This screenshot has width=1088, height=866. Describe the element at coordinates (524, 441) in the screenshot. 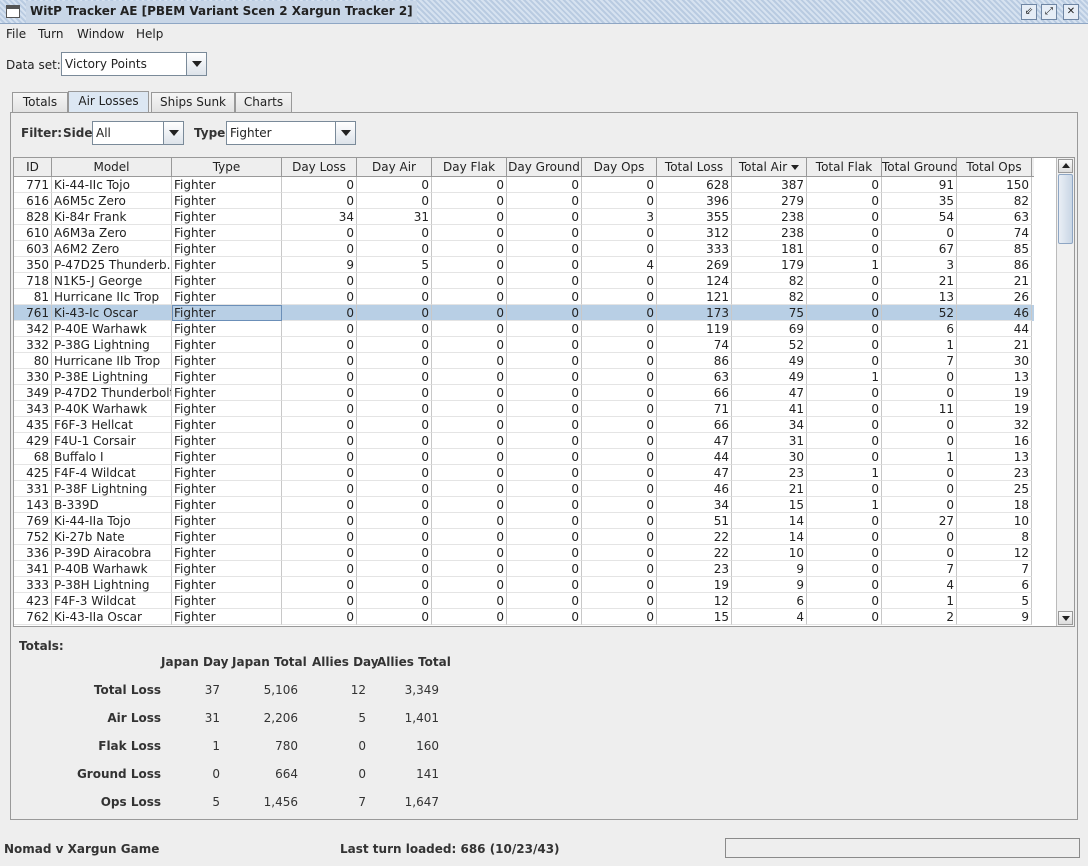

I see `table-row: 429 F4U-1 Corsair Fighter 0 0 0 0 0 47 31 0 0 16` at that location.